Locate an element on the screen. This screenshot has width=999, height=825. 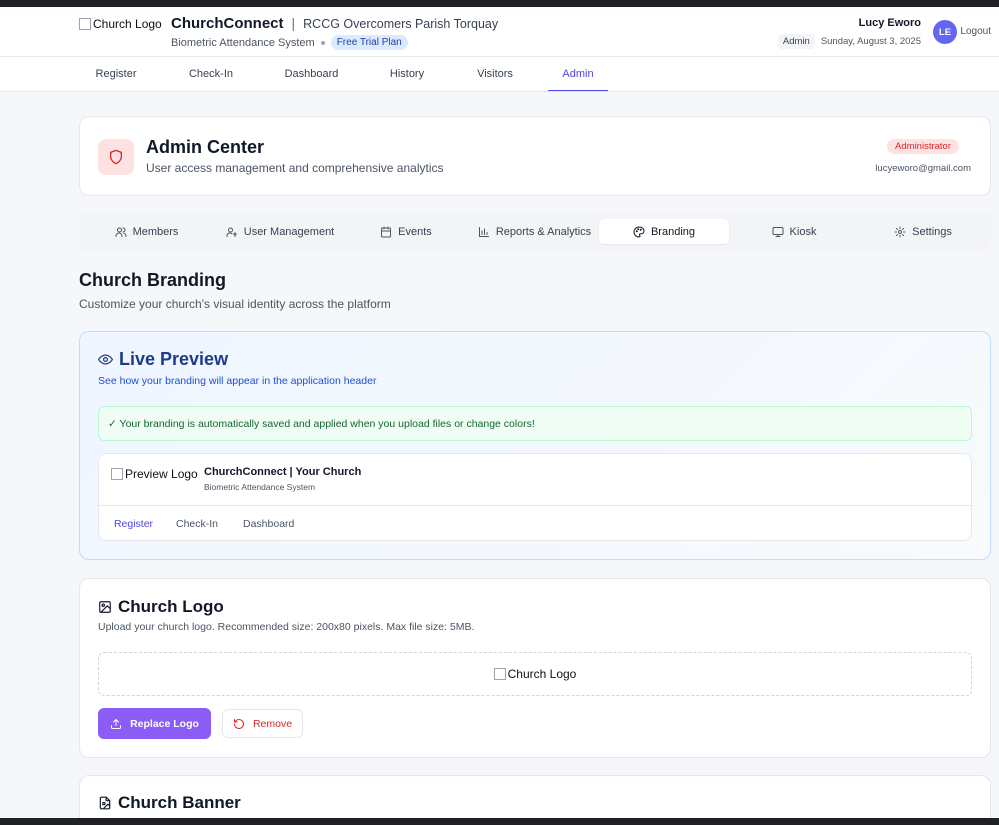
nav-register: Register is located at coordinates (116, 74).